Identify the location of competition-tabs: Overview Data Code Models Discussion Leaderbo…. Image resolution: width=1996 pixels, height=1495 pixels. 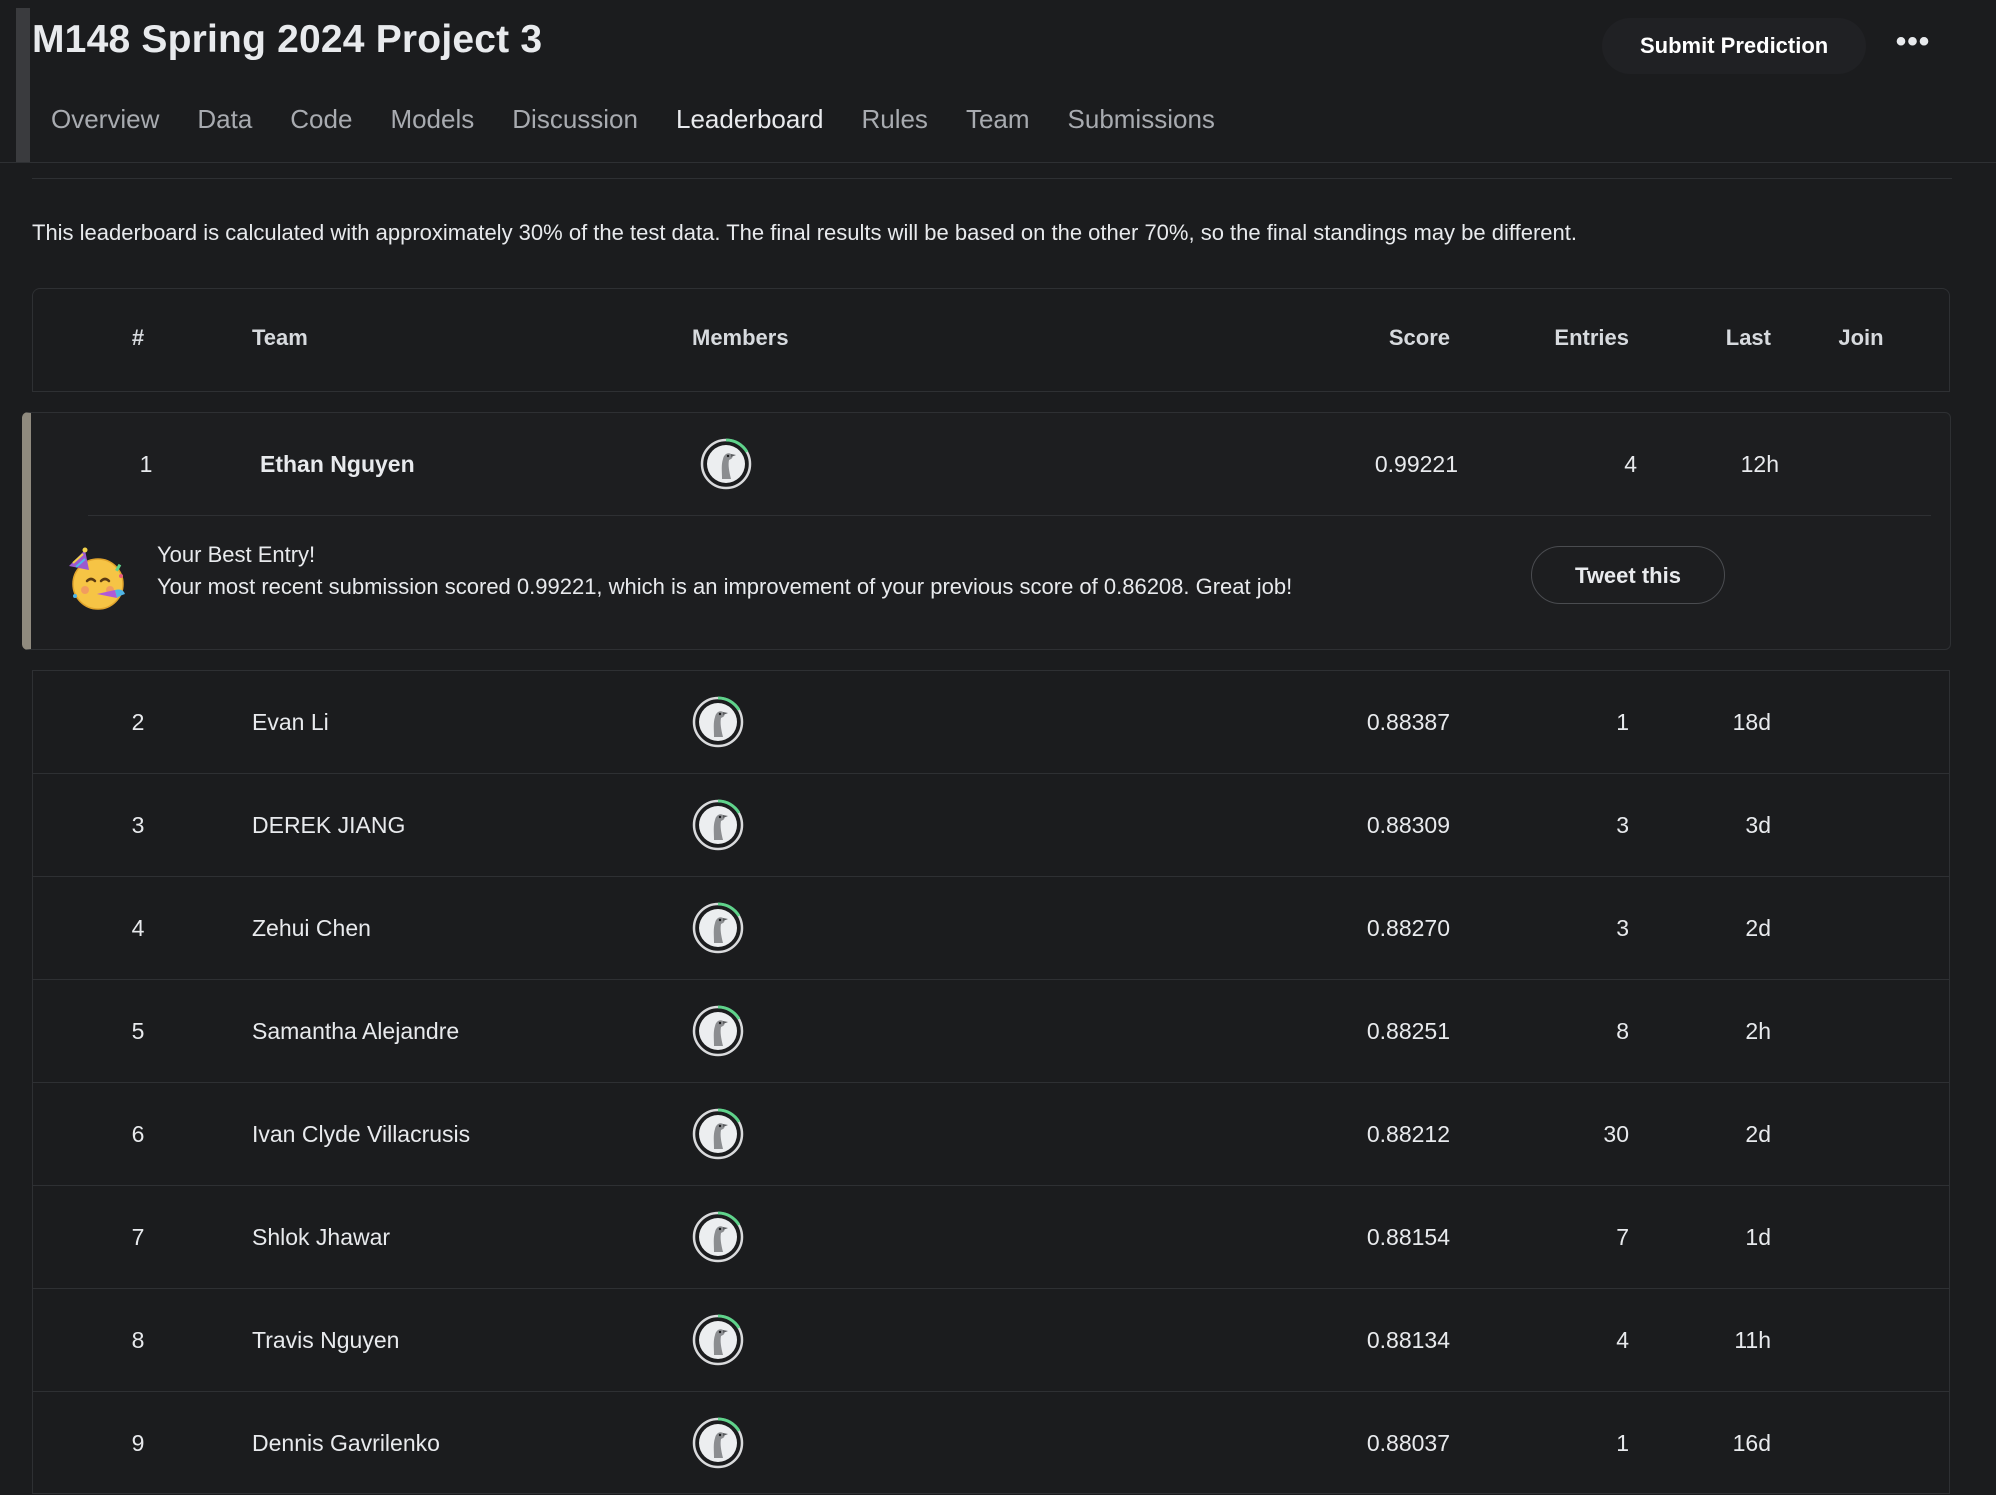
(633, 119).